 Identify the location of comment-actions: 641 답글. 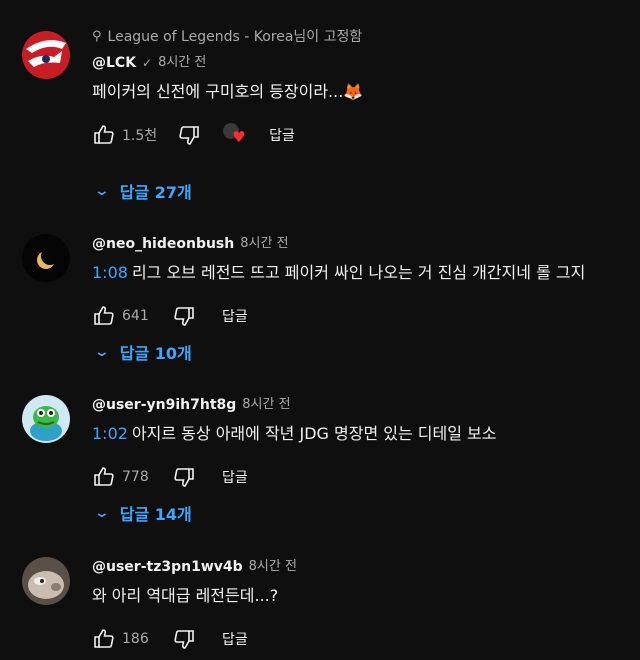
(366, 316).